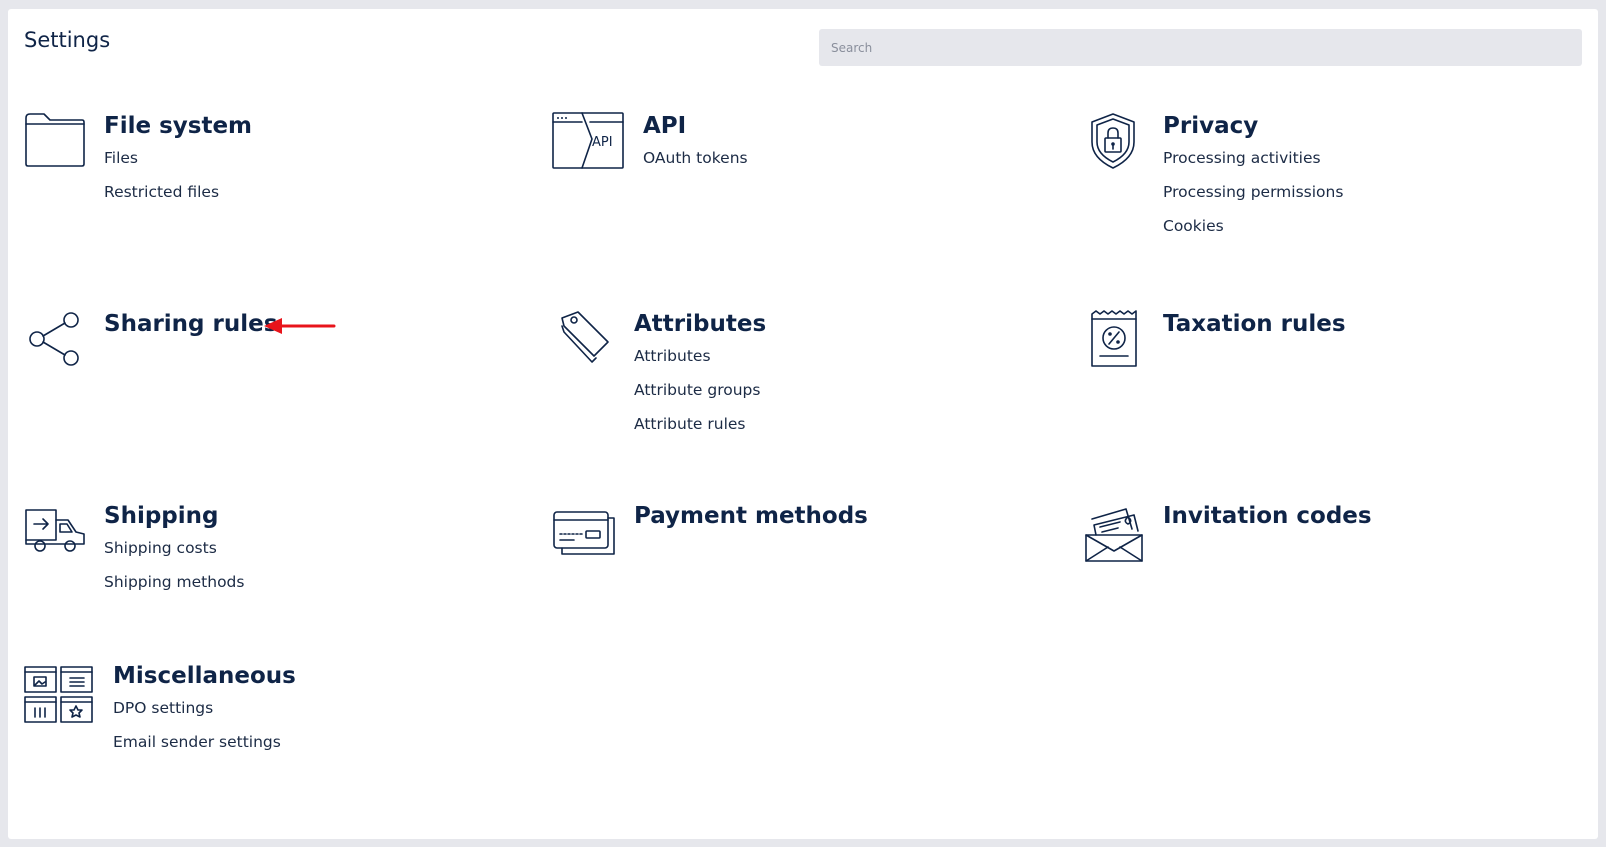  Describe the element at coordinates (1254, 324) in the screenshot. I see `taxation-rules-title: Taxation rules` at that location.